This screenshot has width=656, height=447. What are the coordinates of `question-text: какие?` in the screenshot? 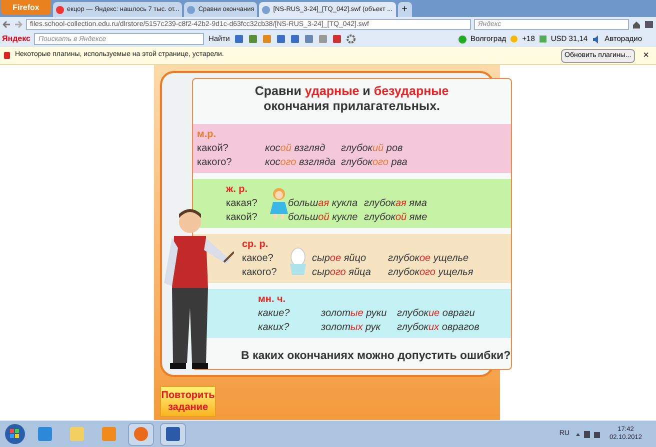 It's located at (274, 313).